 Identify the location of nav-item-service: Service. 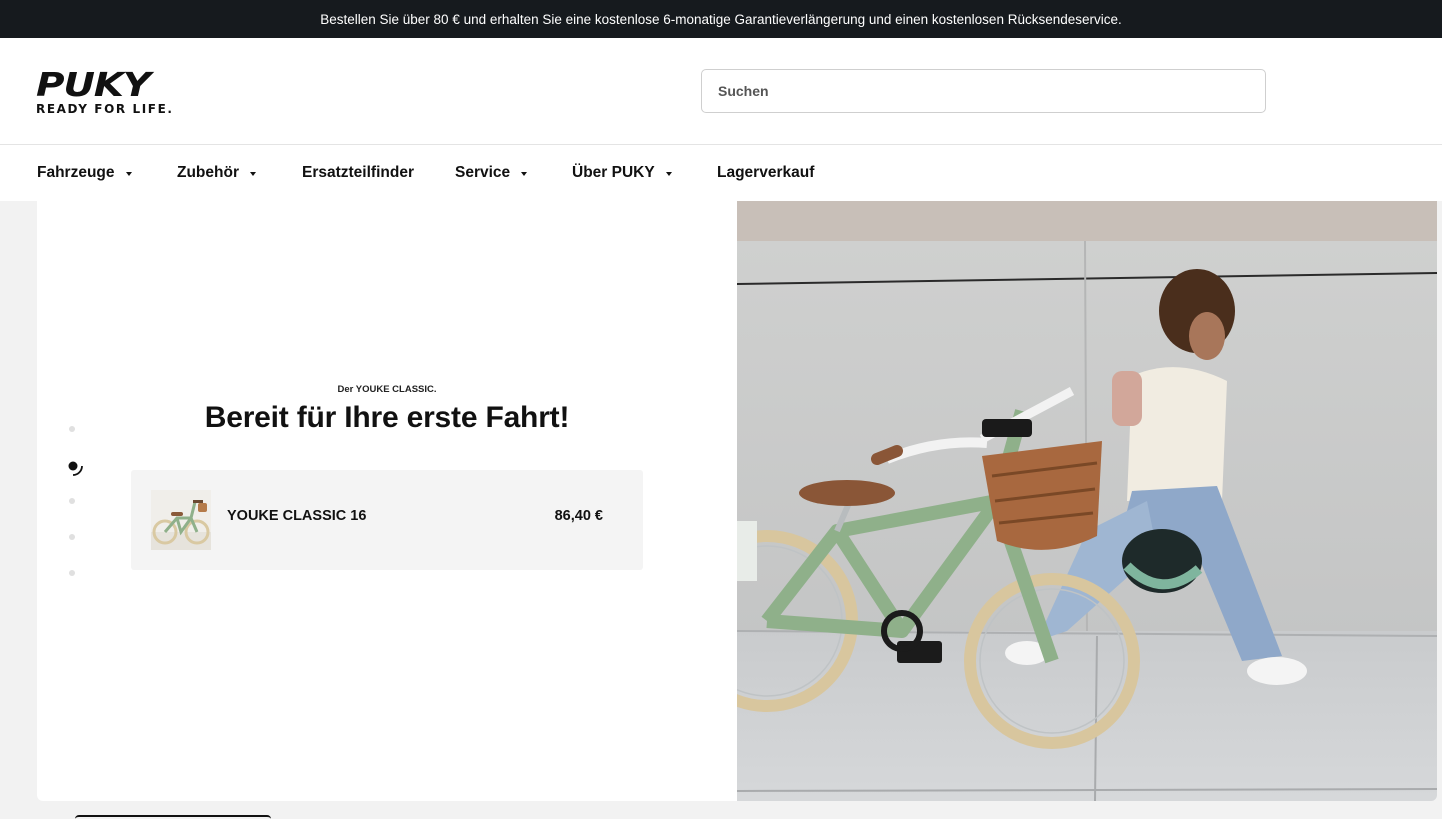
(491, 173).